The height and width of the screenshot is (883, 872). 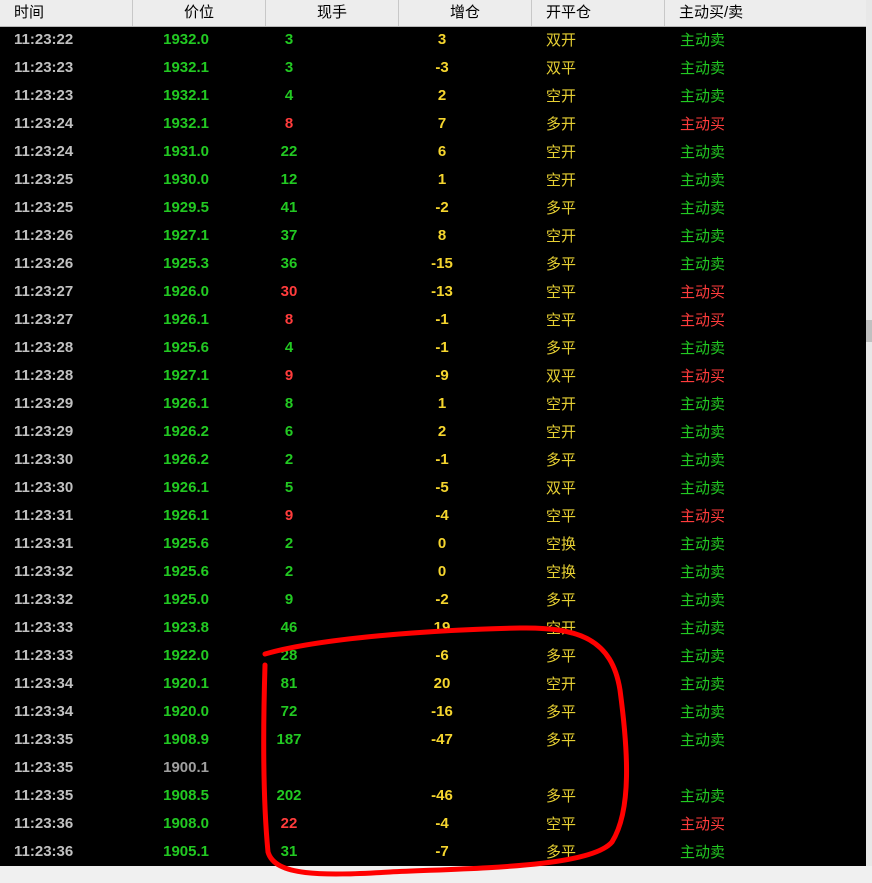 I want to click on cell-open-interest: -7, so click(x=442, y=851).